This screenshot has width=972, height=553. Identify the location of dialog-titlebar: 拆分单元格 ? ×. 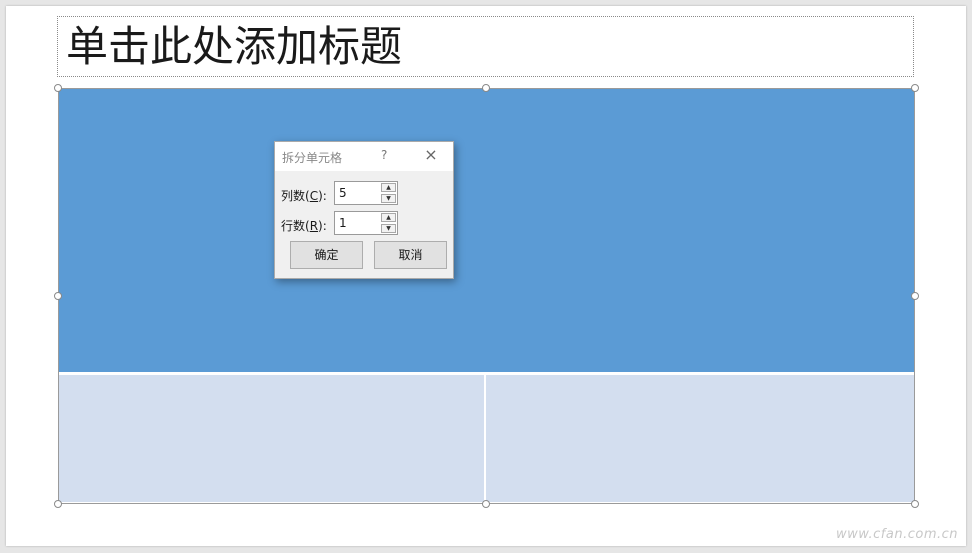
(364, 156).